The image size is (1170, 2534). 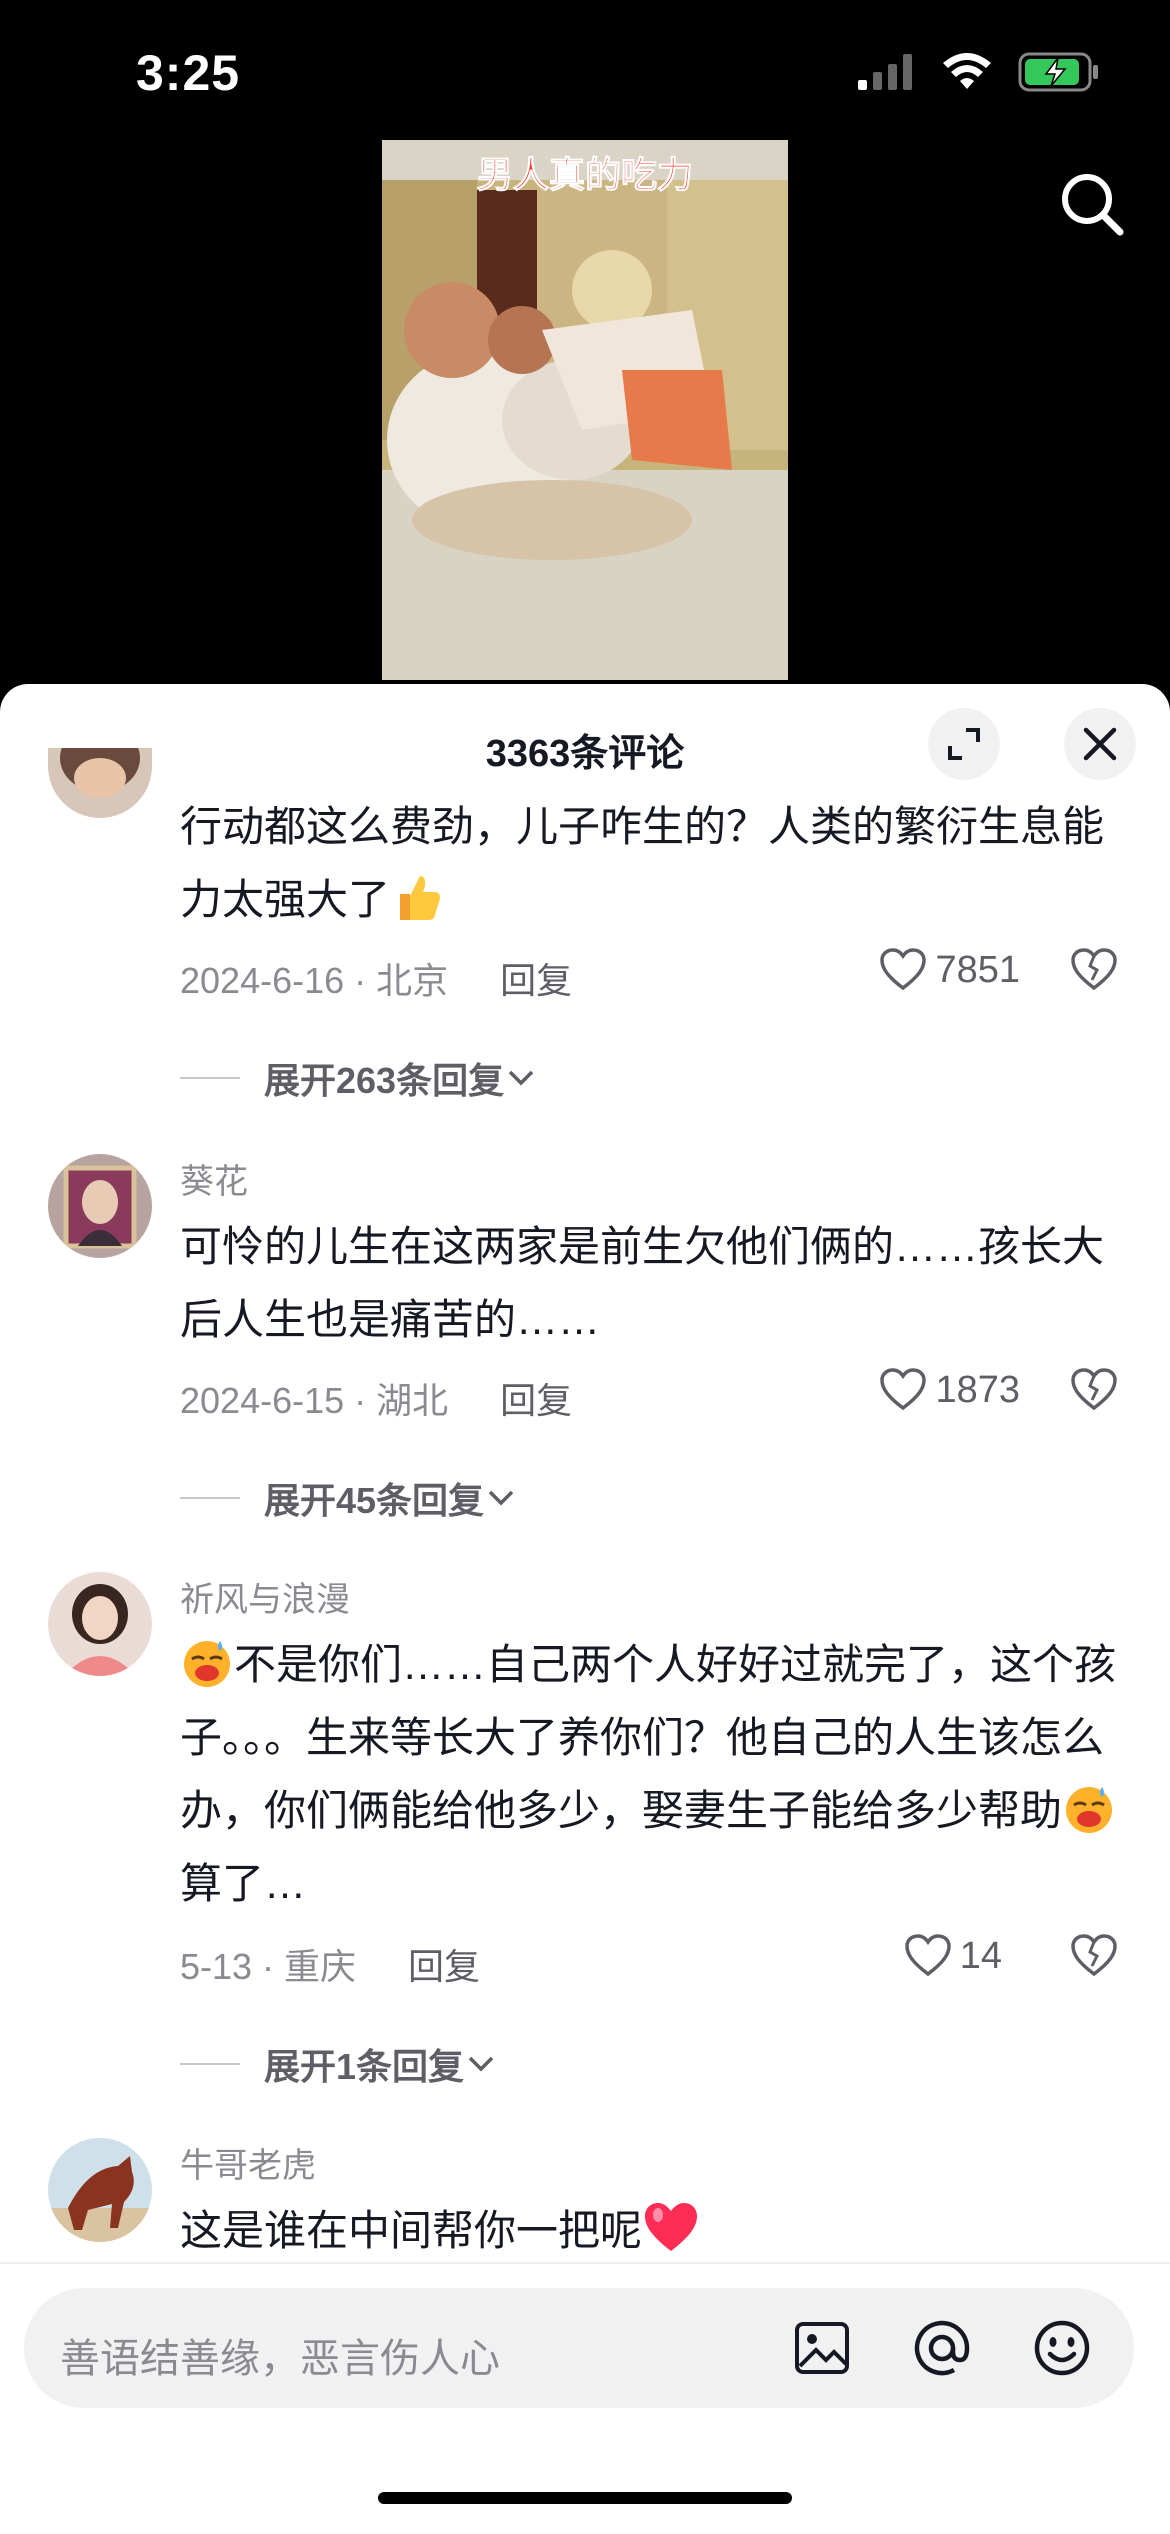 What do you see at coordinates (953, 1956) in the screenshot?
I see `like-button: 14` at bounding box center [953, 1956].